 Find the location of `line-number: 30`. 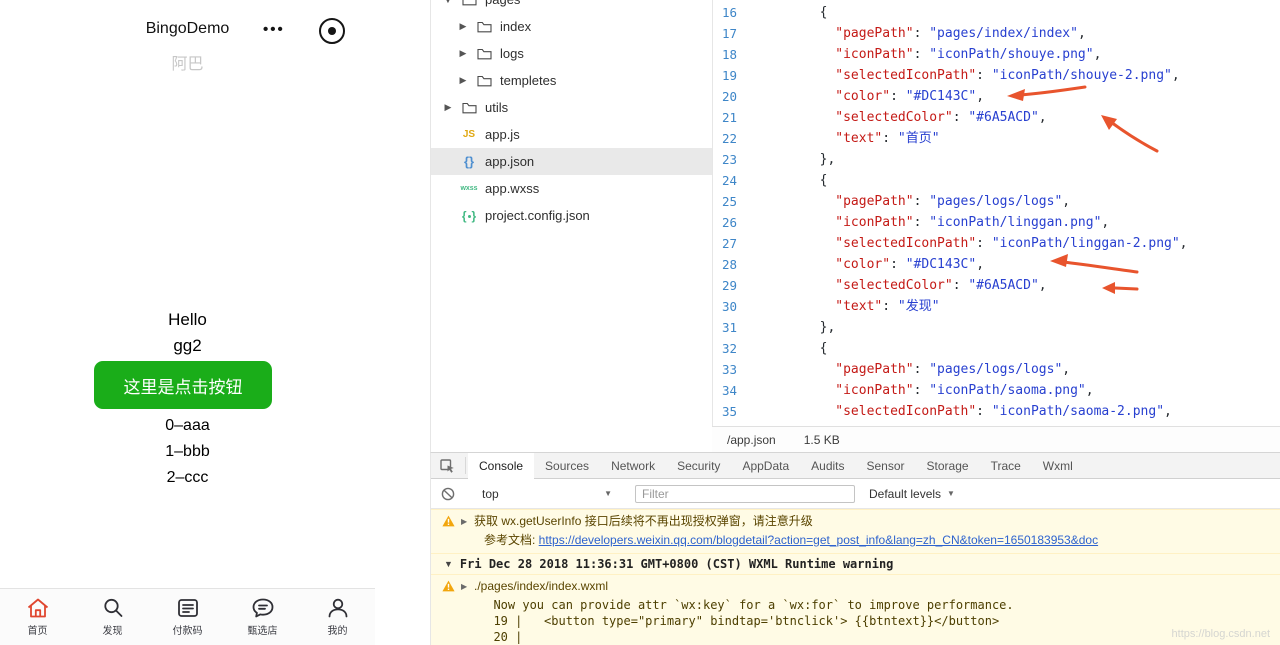

line-number: 30 is located at coordinates (729, 306).